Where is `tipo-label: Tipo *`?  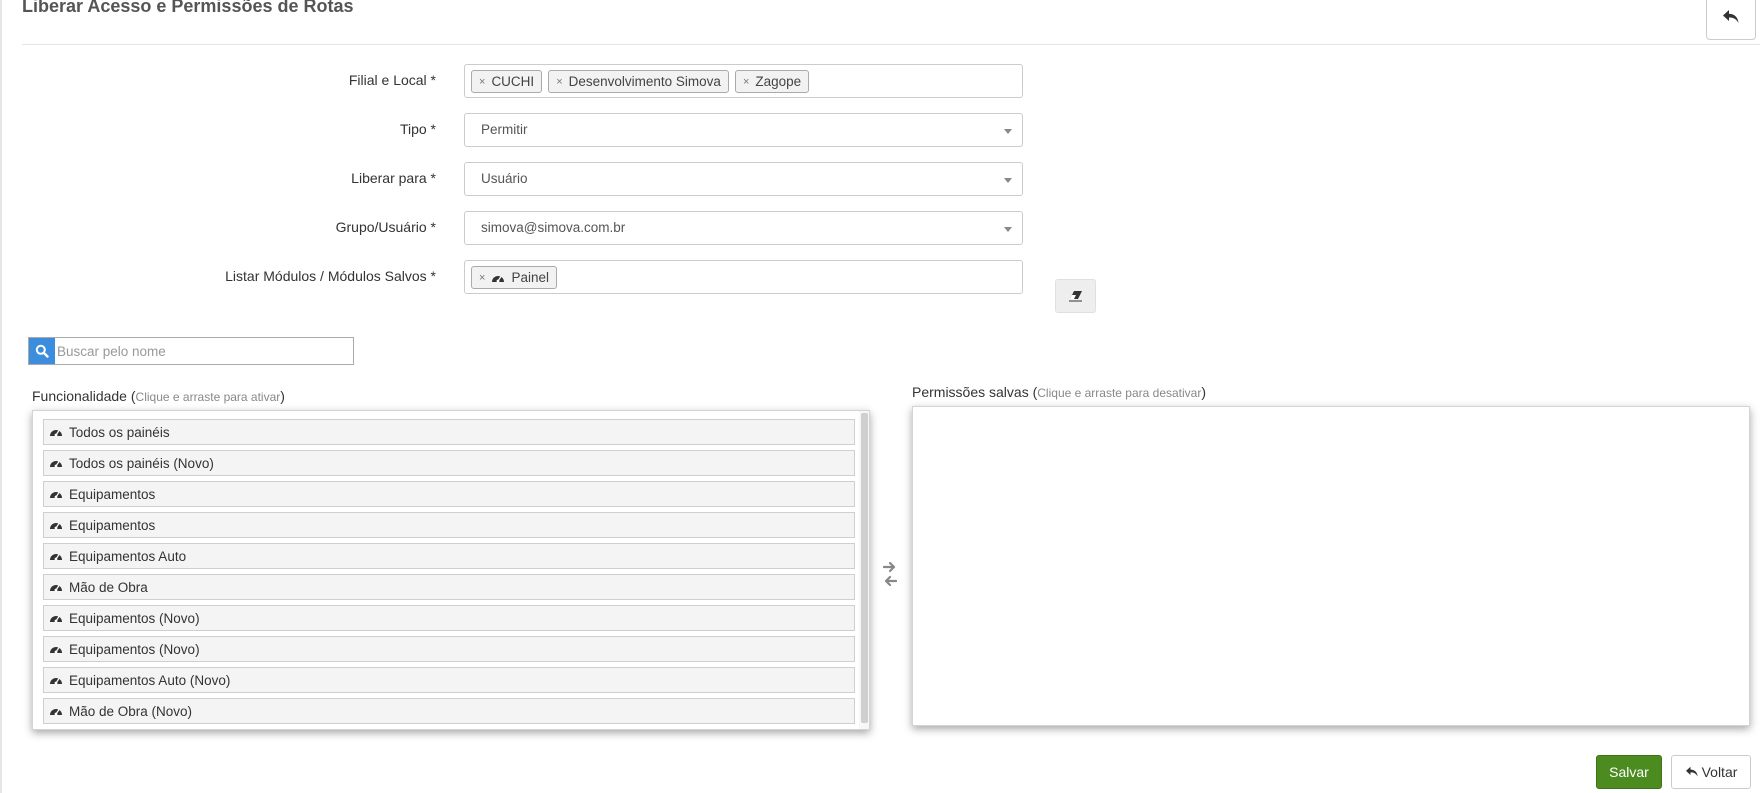
tipo-label: Tipo * is located at coordinates (417, 129).